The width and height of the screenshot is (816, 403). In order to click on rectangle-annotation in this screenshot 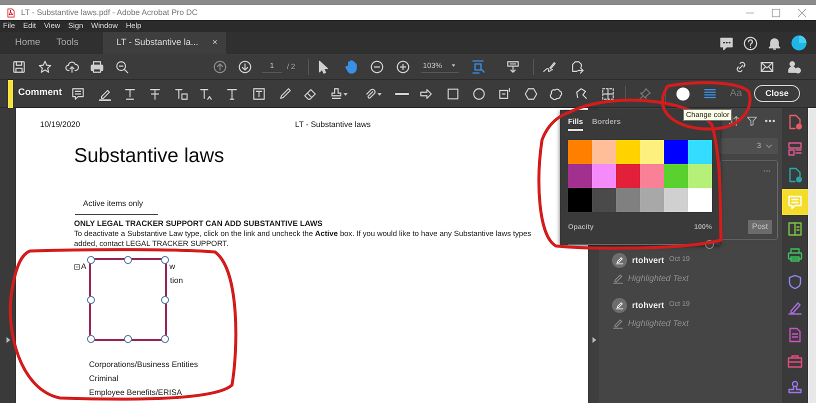, I will do `click(128, 299)`.